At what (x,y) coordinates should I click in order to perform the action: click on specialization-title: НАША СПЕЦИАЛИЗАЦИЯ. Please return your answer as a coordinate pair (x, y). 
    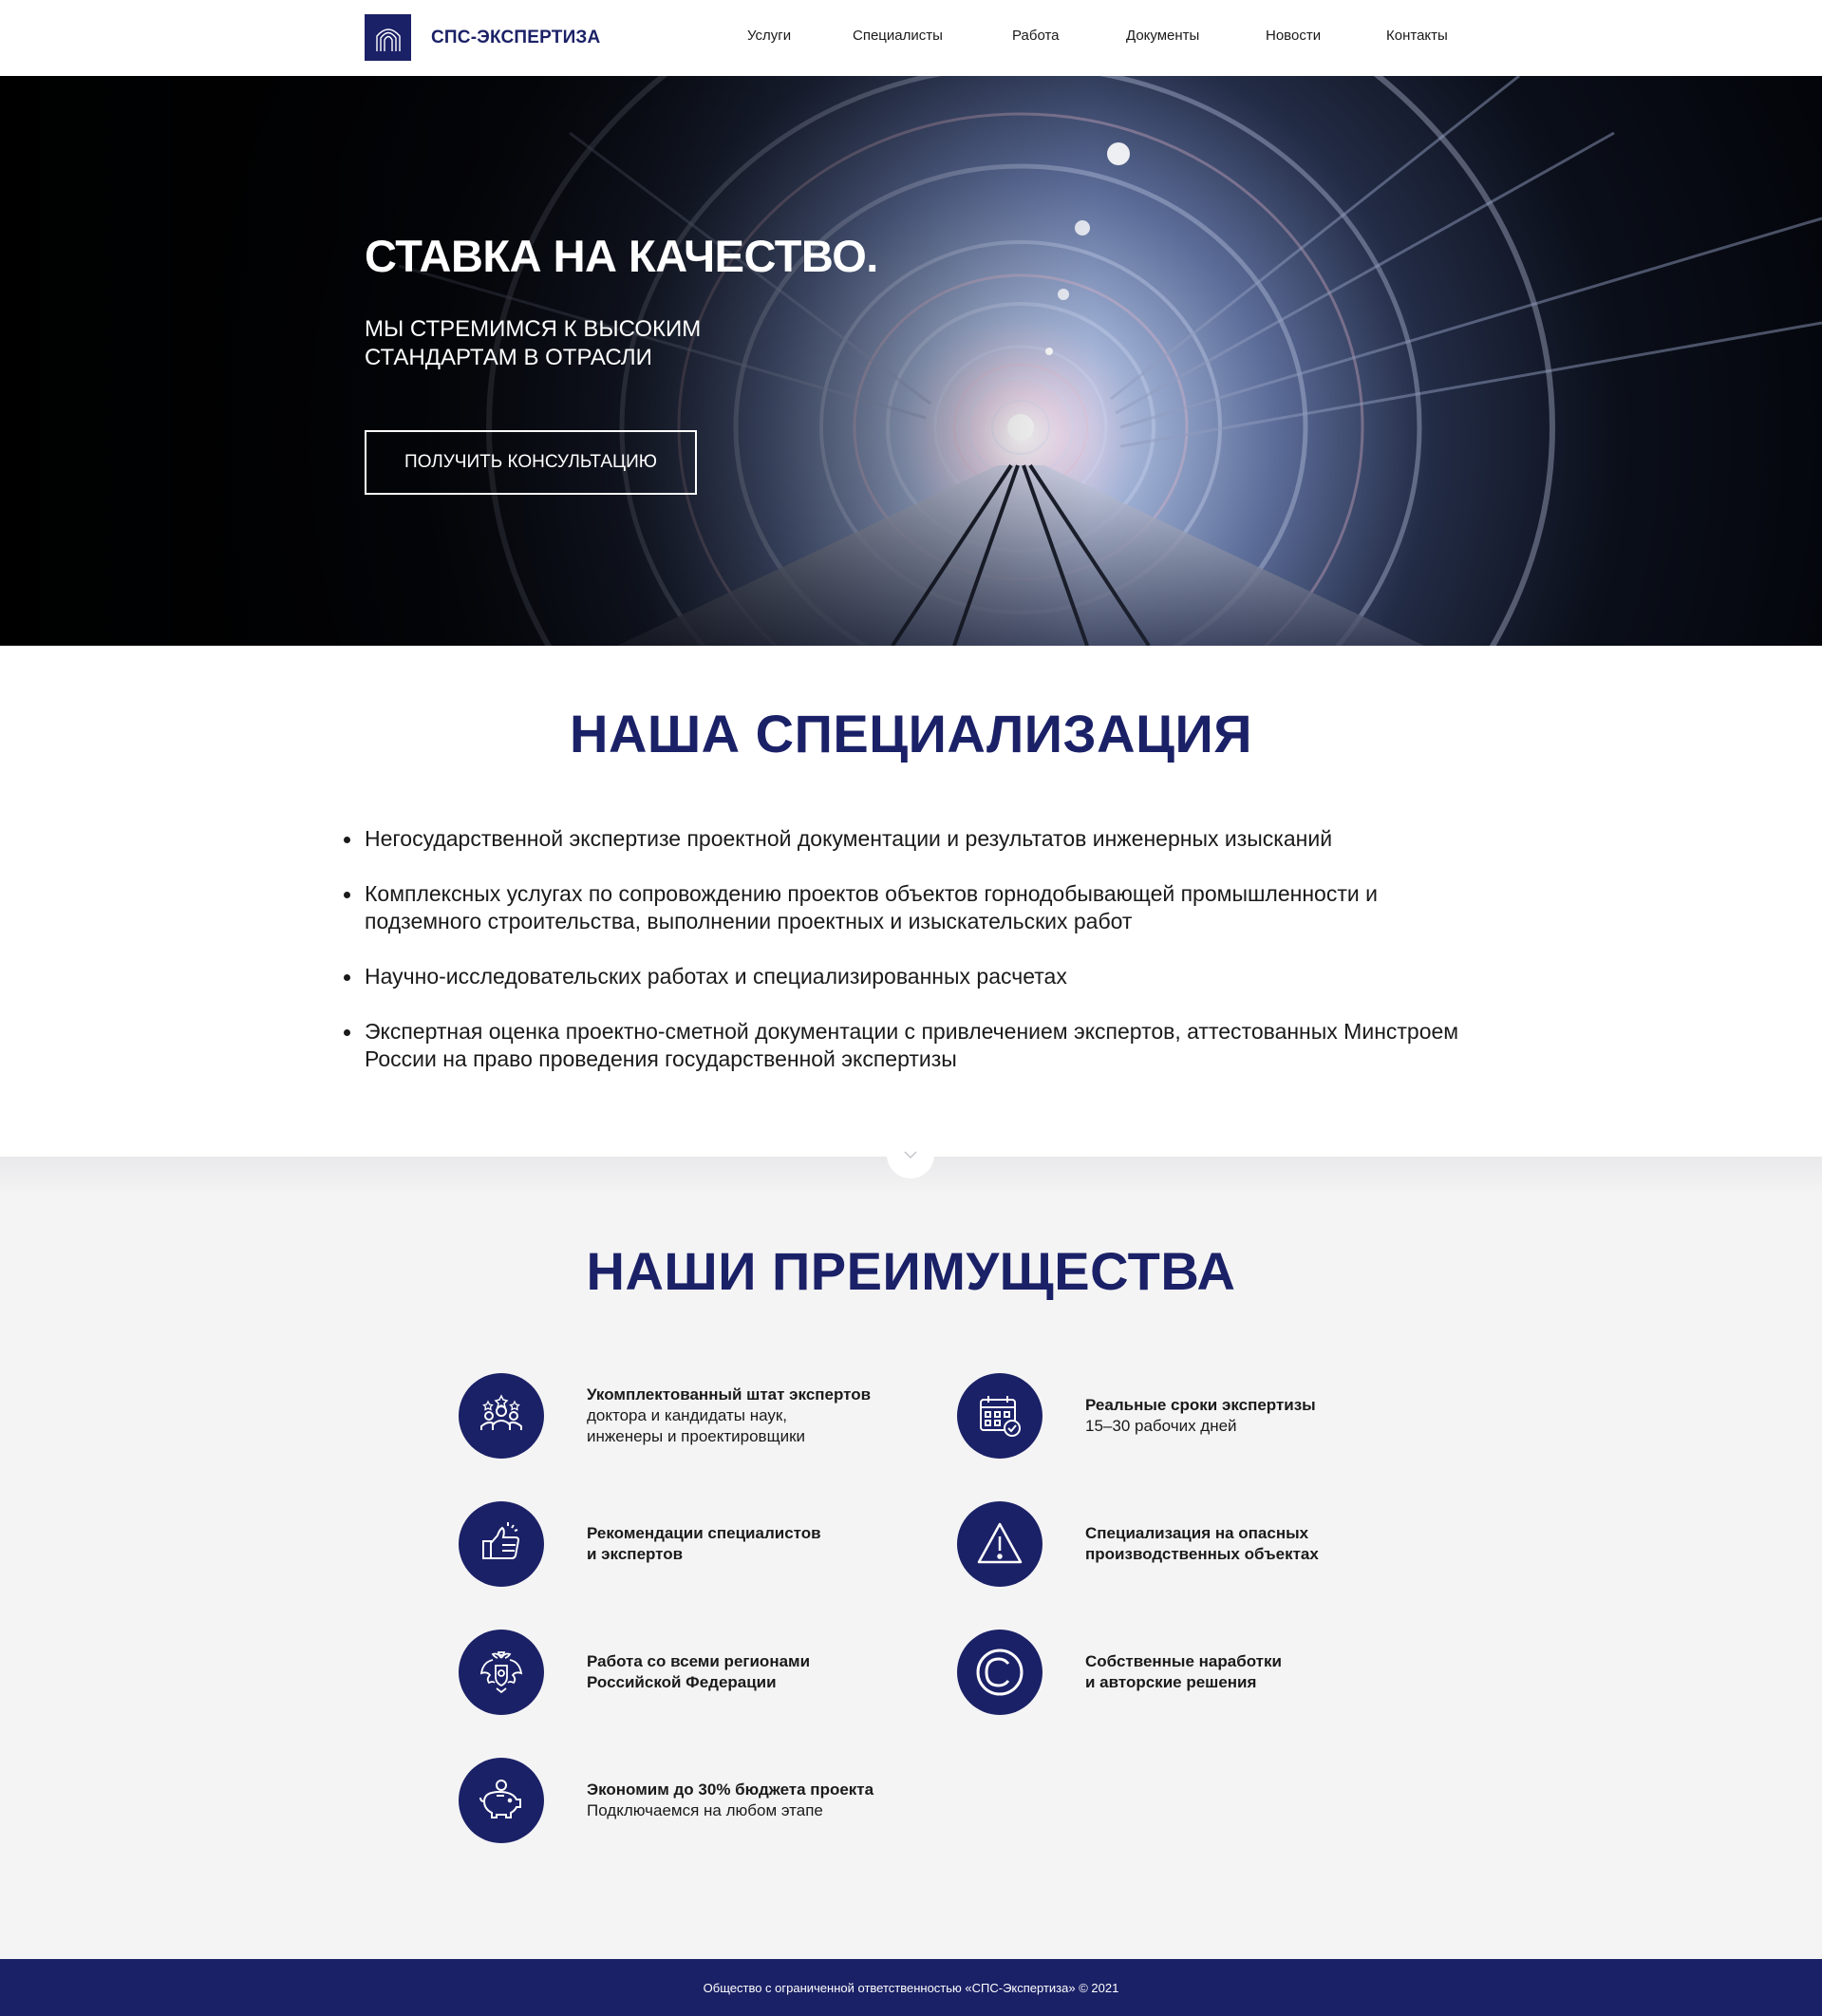
    Looking at the image, I should click on (911, 733).